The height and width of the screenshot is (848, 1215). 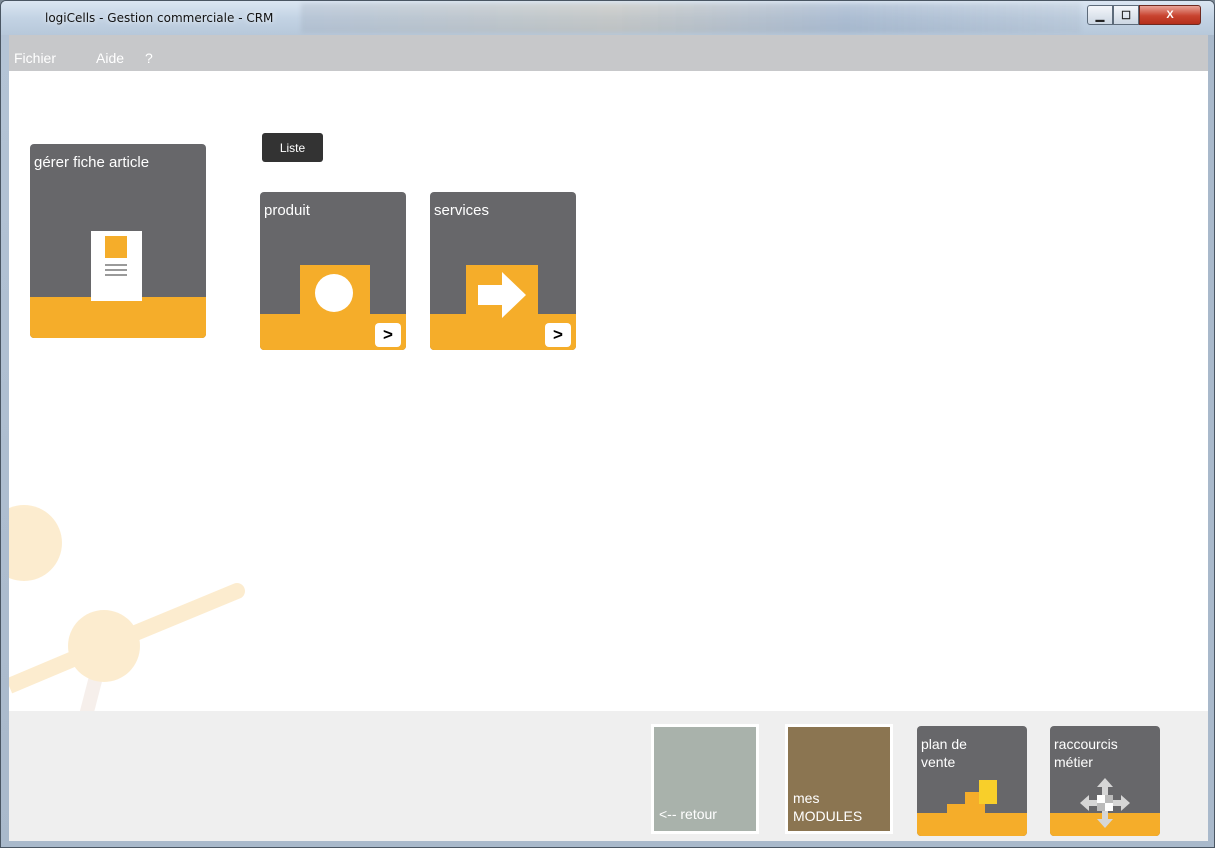 I want to click on minimize-icon: ▁, so click(x=1100, y=15).